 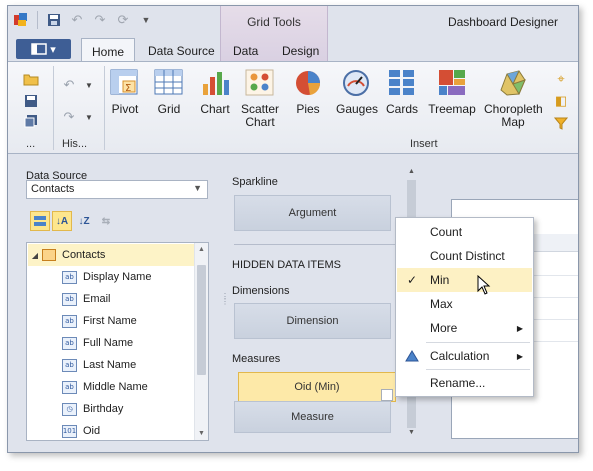 I want to click on data-source-combo: Contacts ▼, so click(x=117, y=189).